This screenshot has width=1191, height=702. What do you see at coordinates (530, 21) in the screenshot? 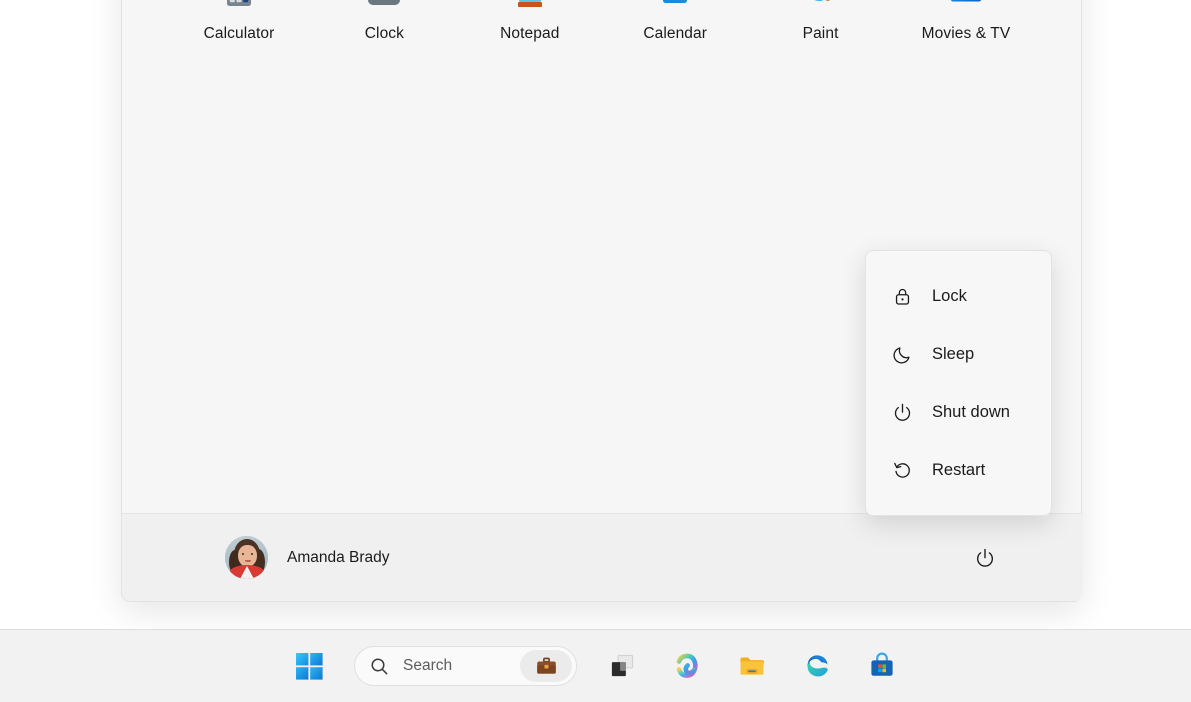
I see `app-tile-notepad: Notepad` at bounding box center [530, 21].